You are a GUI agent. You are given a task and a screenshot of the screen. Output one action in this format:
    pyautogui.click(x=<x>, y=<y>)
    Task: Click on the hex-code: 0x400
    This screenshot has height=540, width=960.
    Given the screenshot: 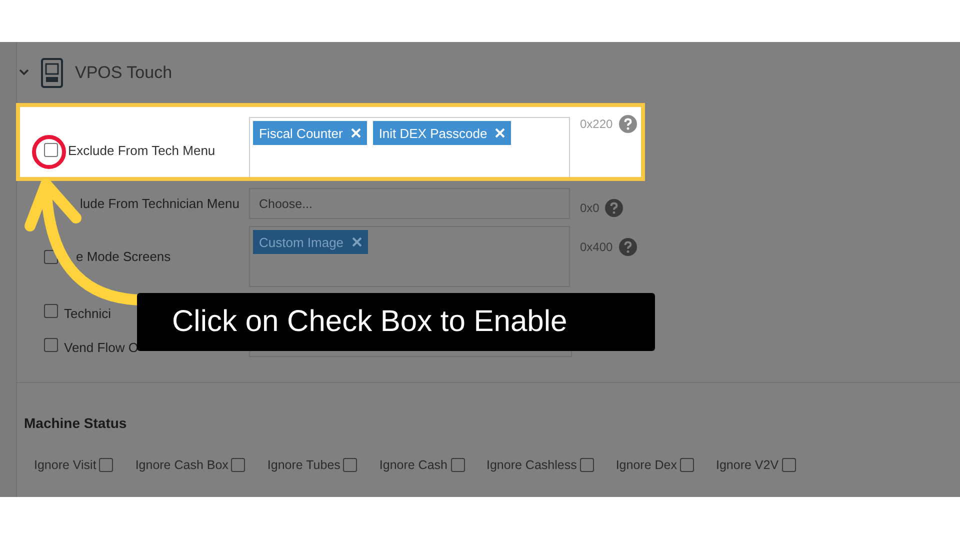 What is the action you would take?
    pyautogui.click(x=596, y=247)
    